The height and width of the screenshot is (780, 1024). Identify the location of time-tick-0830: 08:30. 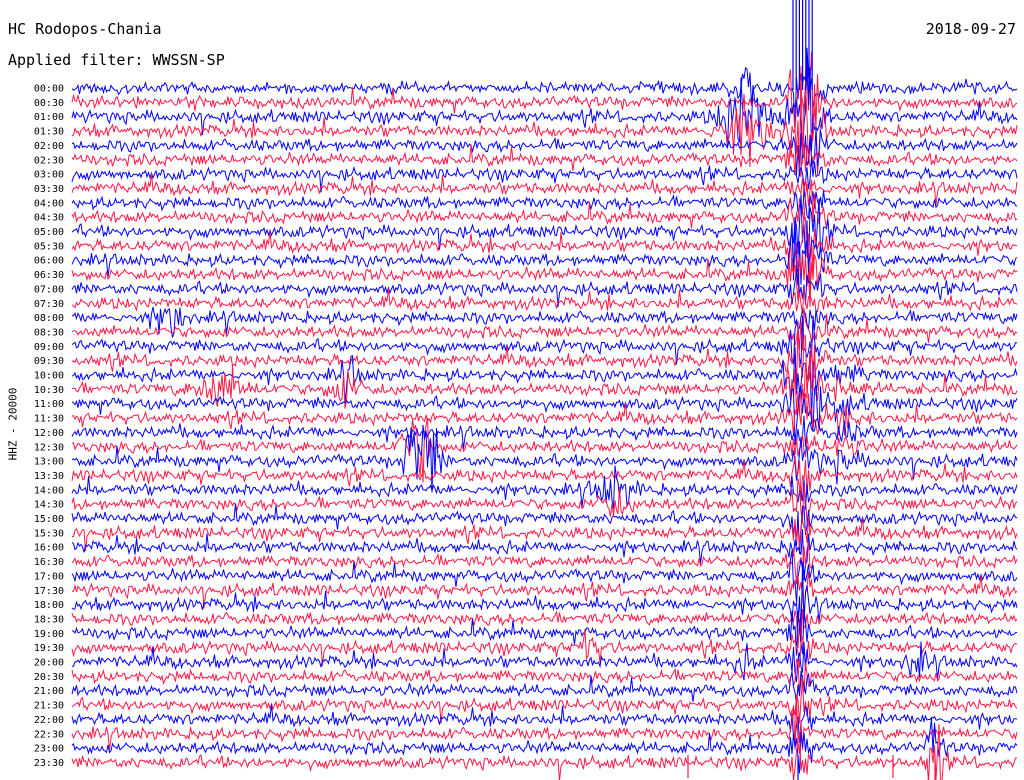
(49, 332).